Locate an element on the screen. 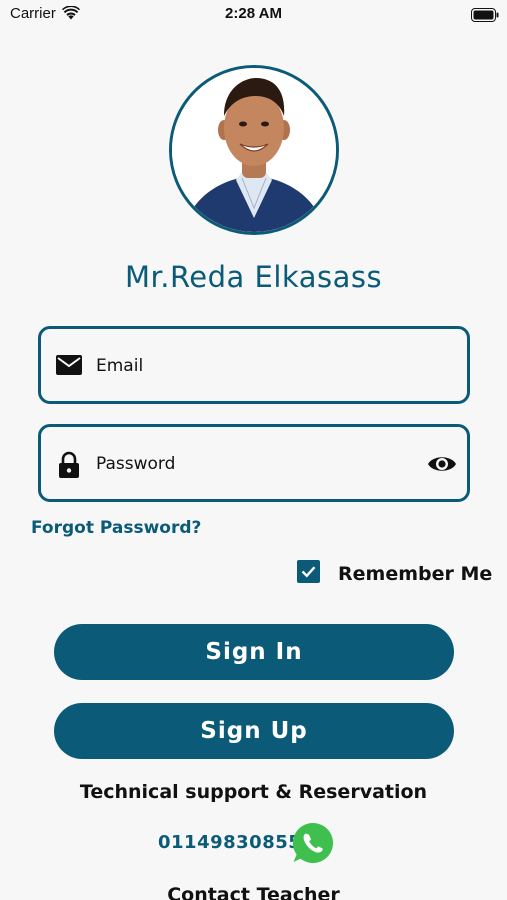 This screenshot has height=900, width=507. forgot-password-link: Forgot Password? is located at coordinates (116, 528).